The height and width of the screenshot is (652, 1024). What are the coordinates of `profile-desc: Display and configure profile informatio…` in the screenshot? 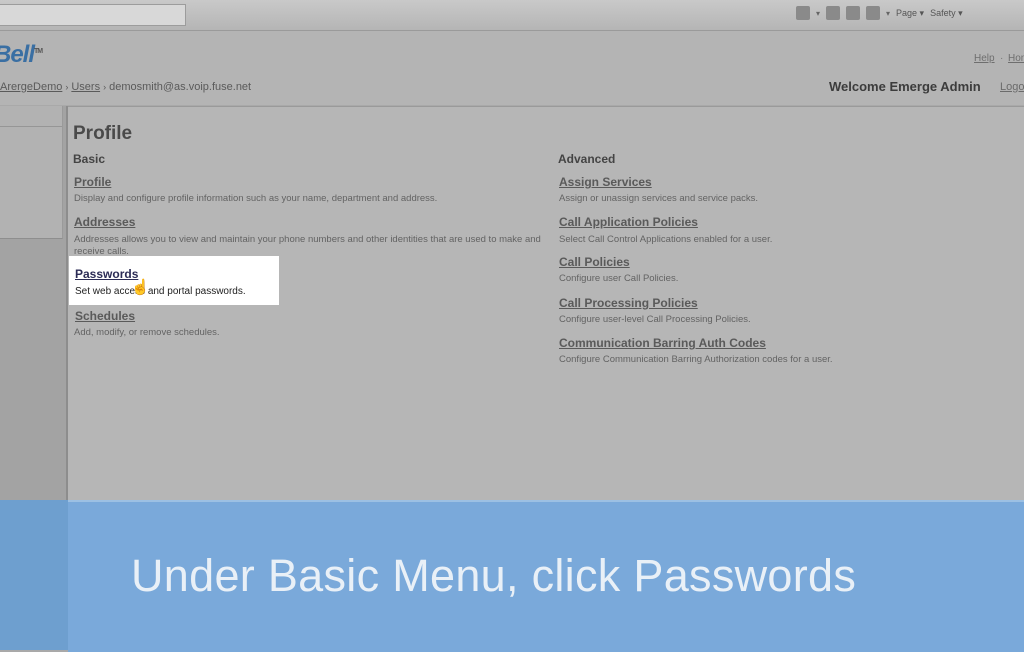 It's located at (256, 198).